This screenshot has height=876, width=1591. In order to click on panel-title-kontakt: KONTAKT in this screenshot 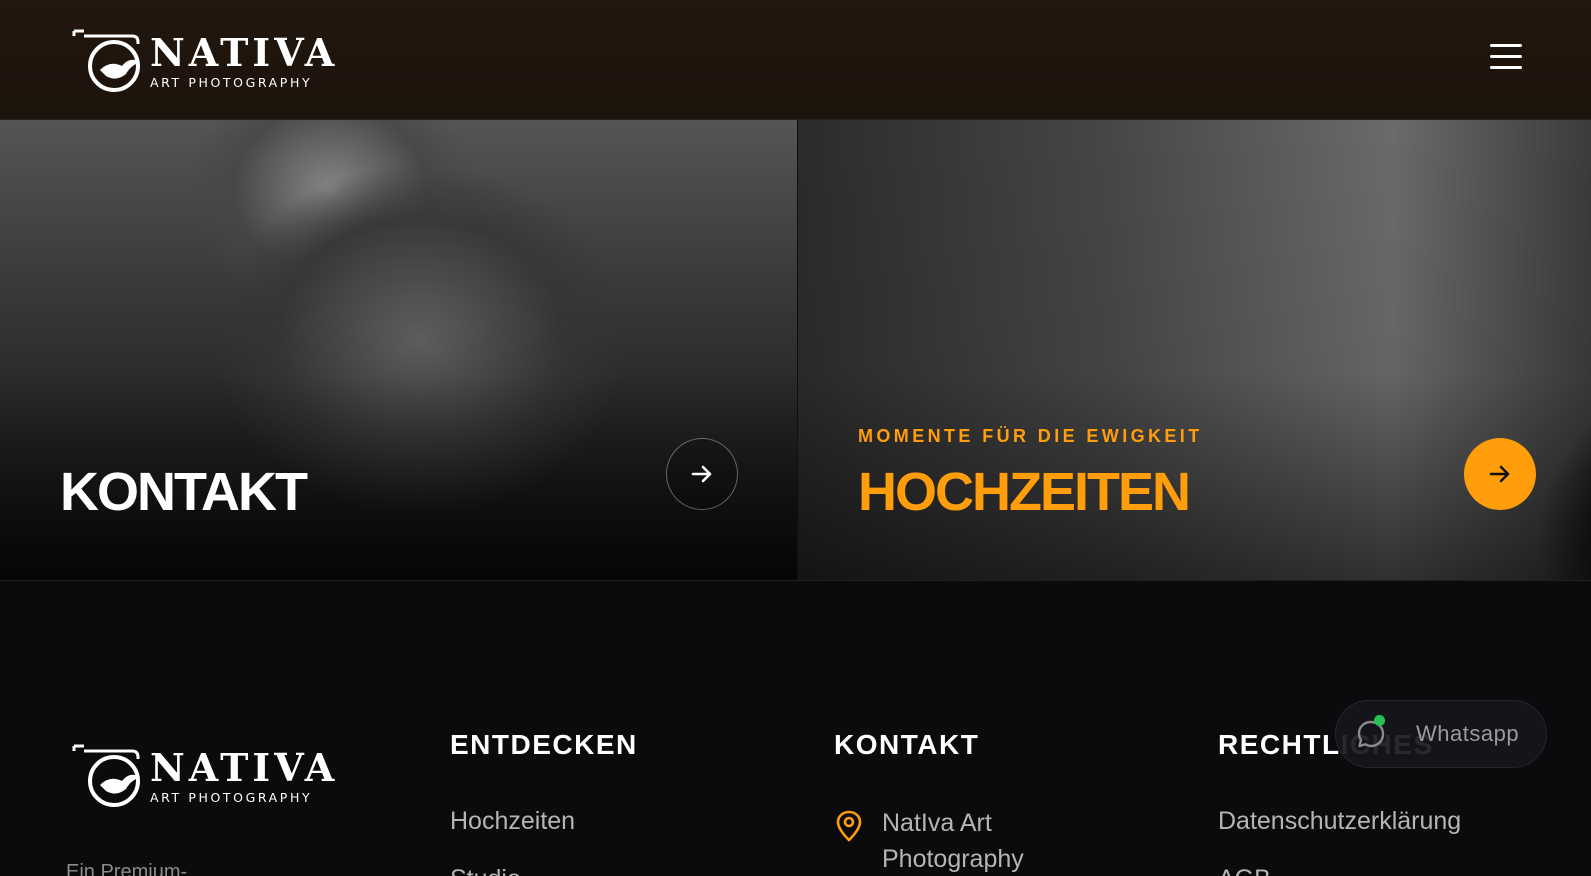, I will do `click(184, 492)`.